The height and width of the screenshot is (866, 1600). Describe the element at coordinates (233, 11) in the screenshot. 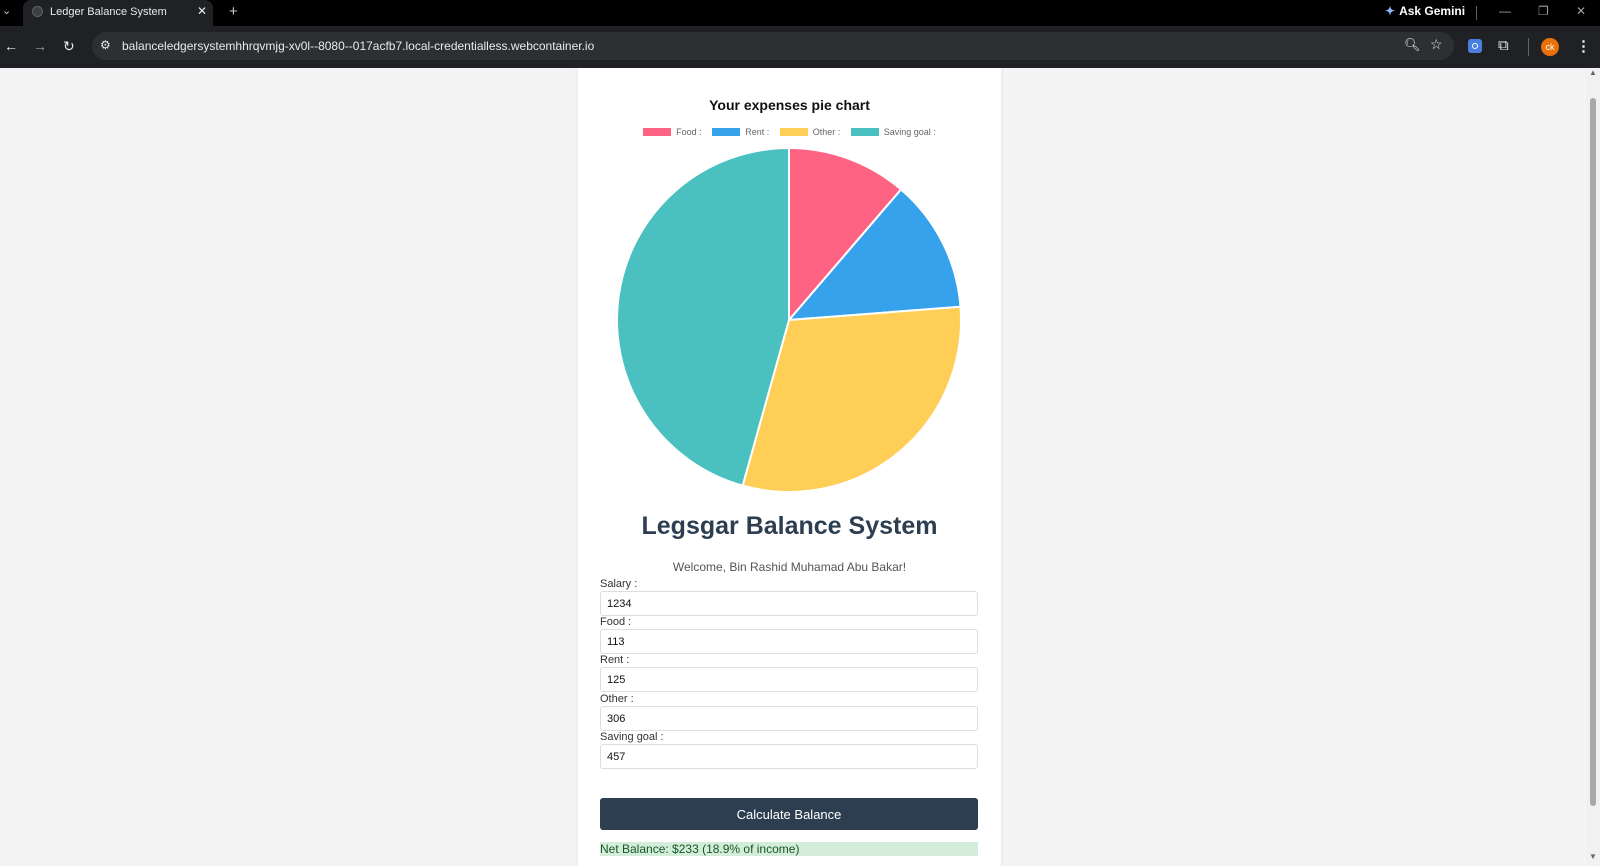

I see `new-tab-icon: +` at that location.